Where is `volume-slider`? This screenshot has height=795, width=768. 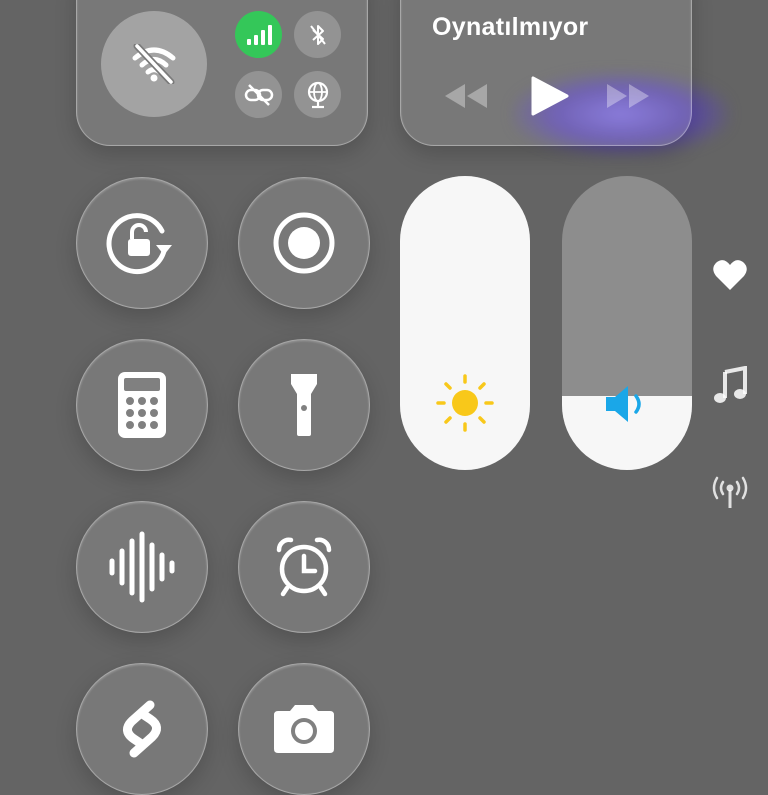 volume-slider is located at coordinates (627, 323).